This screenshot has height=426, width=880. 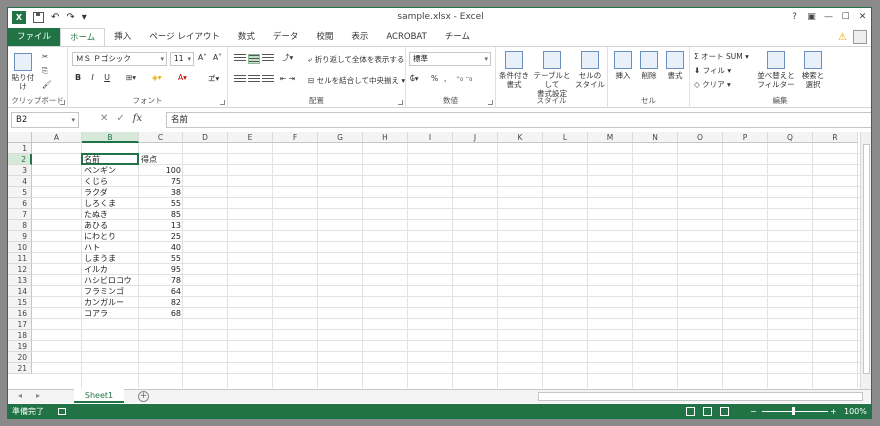 I want to click on cell: コアラ, so click(x=110, y=313).